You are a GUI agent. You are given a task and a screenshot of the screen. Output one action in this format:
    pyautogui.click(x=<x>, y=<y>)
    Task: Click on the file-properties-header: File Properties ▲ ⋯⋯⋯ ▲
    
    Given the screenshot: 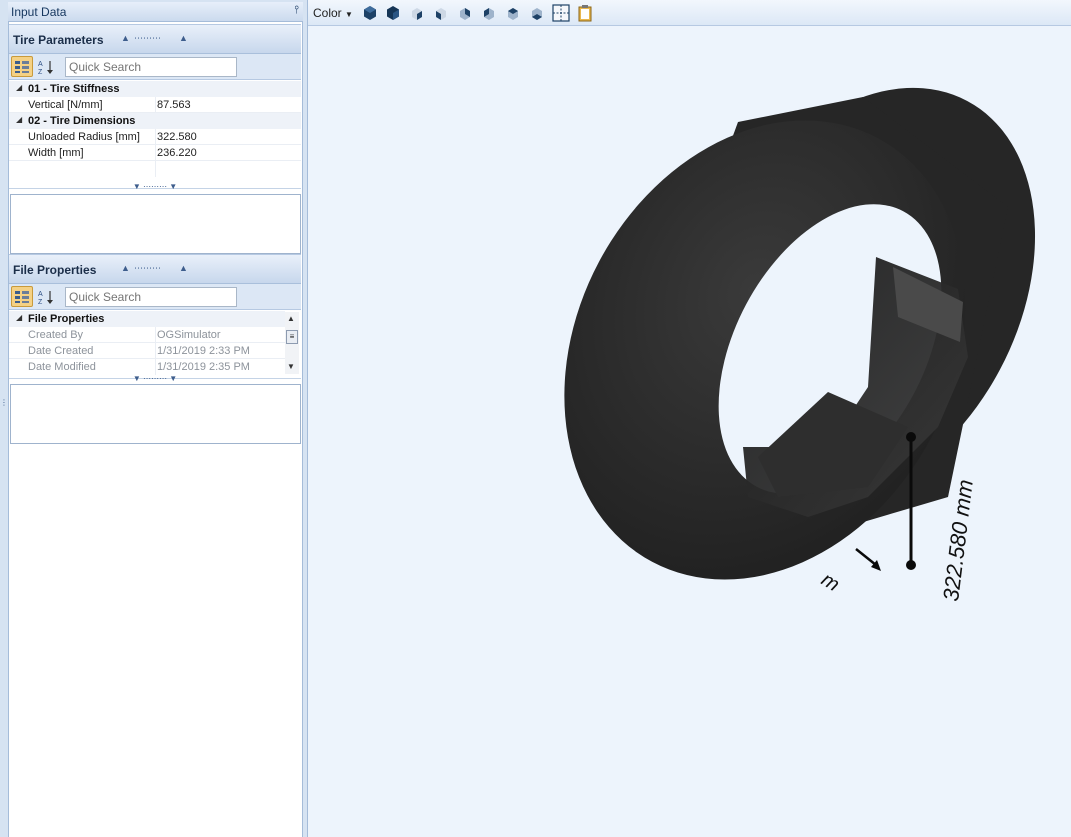 What is the action you would take?
    pyautogui.click(x=155, y=269)
    